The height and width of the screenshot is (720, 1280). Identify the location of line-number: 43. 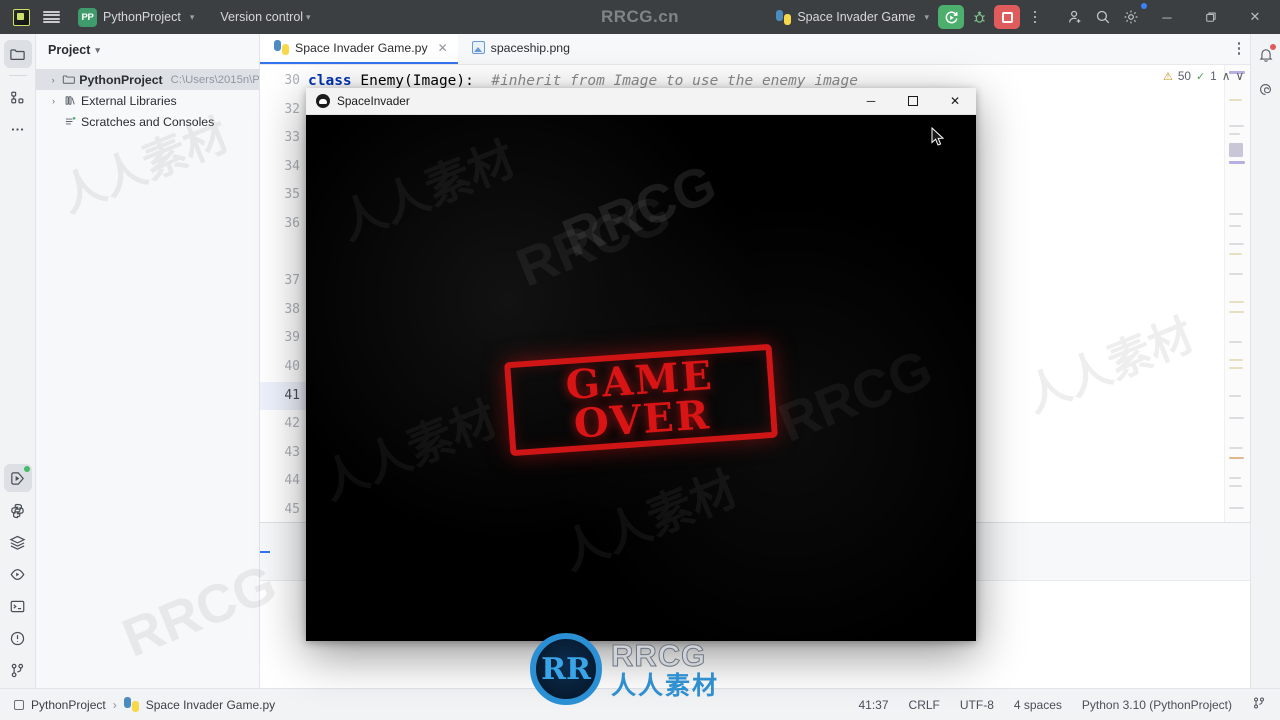
(292, 452).